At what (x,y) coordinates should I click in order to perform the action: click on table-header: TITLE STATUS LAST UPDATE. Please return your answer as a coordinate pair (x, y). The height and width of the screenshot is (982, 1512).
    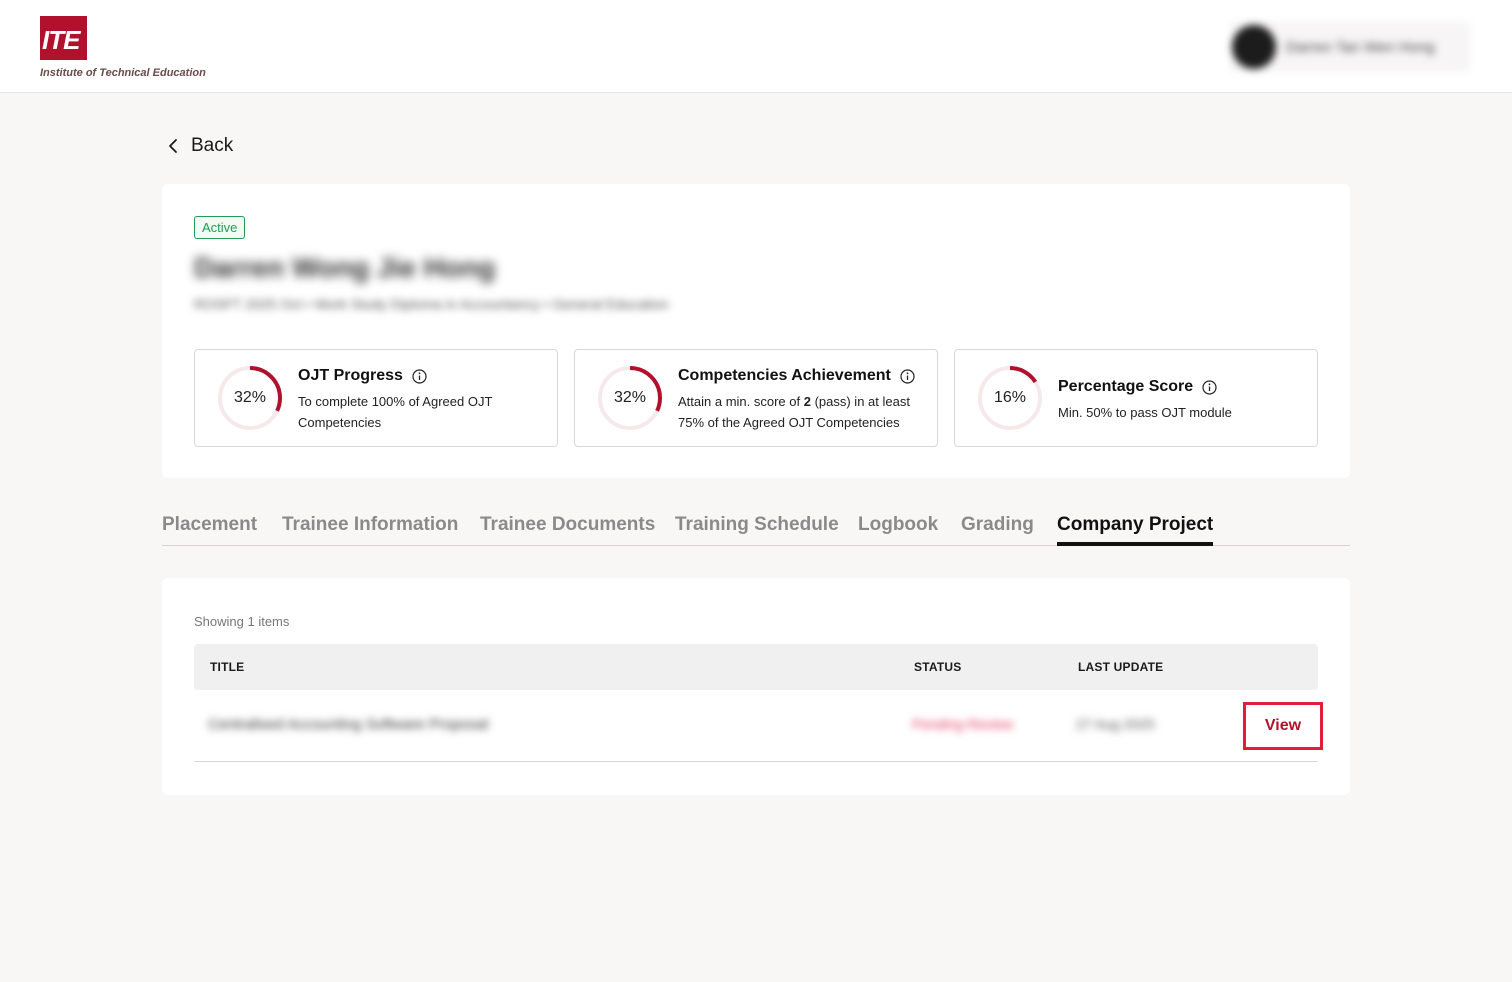
    Looking at the image, I should click on (756, 667).